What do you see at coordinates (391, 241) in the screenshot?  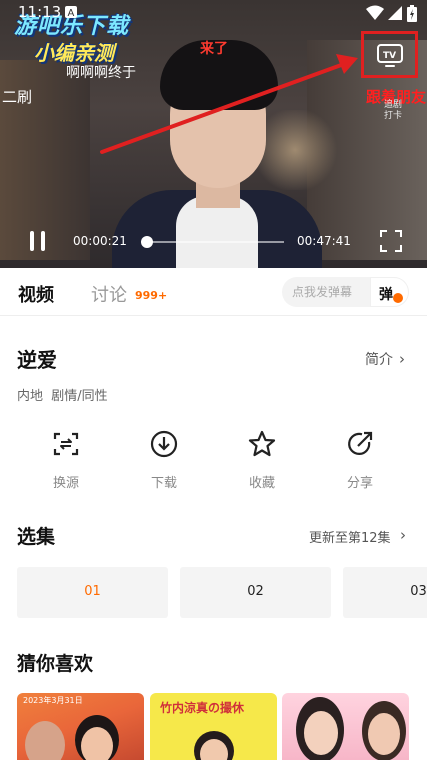 I see `fullscreen-icon` at bounding box center [391, 241].